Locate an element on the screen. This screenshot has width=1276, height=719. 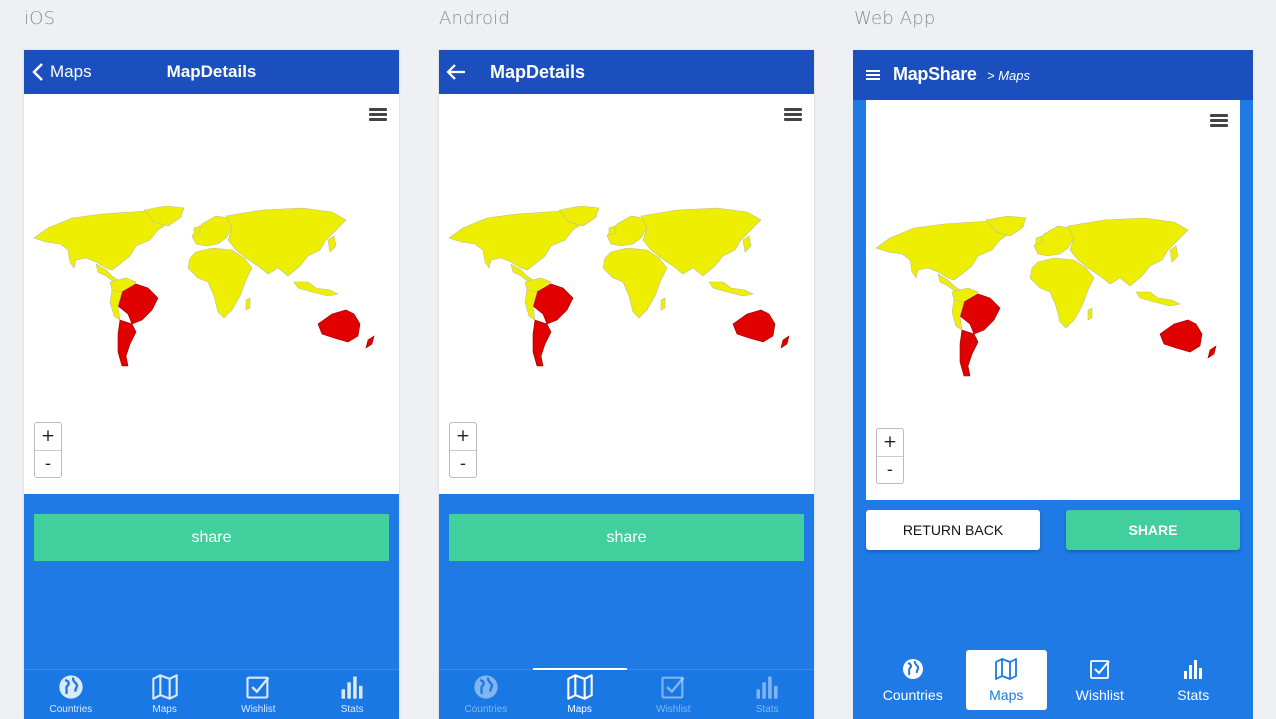
arrow-left-icon is located at coordinates (455, 72).